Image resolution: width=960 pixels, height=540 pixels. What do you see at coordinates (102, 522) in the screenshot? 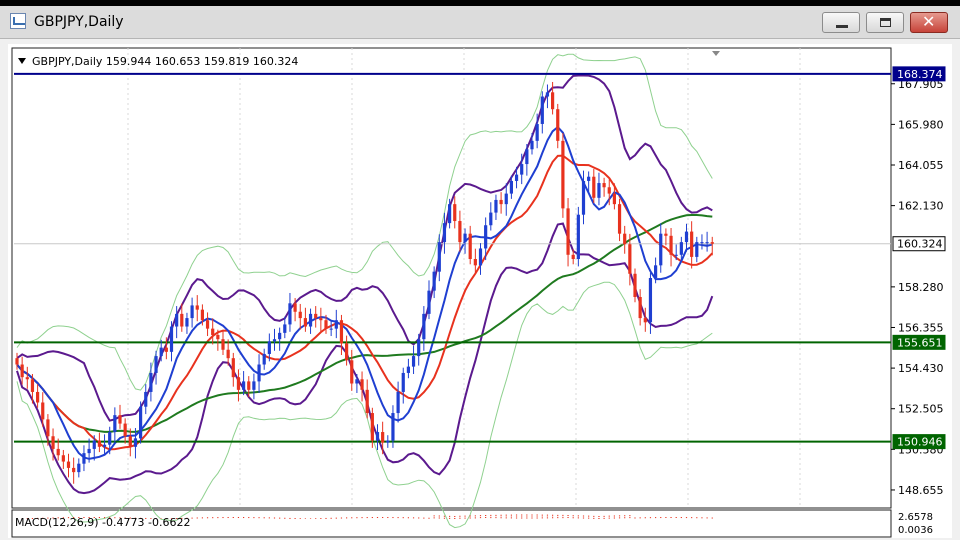
I see `indicator-label: MACD(12,26,9) -0.4773 -0.6622` at bounding box center [102, 522].